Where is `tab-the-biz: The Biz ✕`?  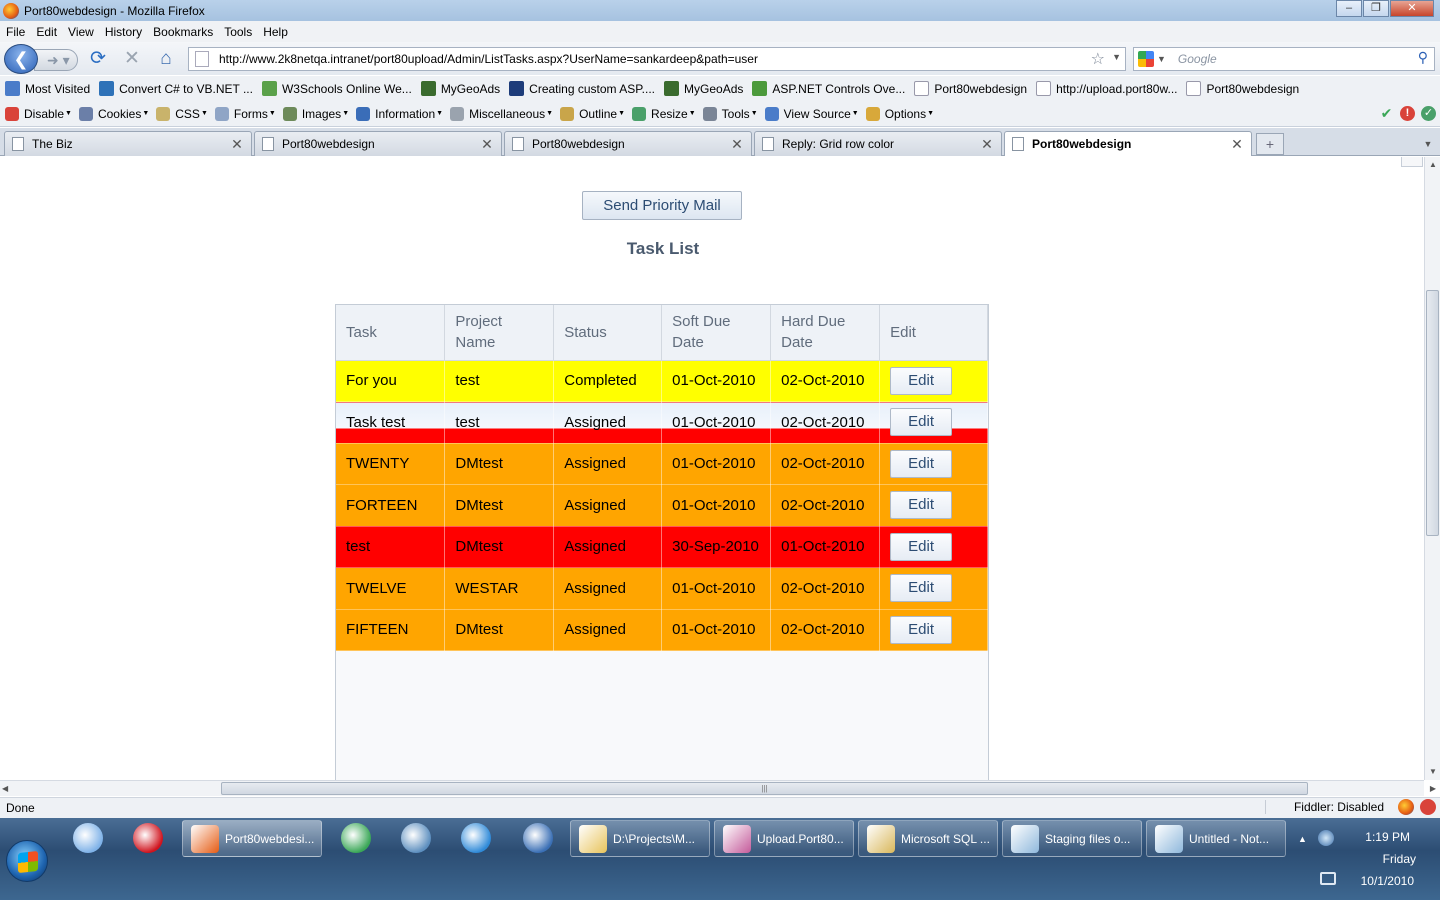
tab-the-biz: The Biz ✕ is located at coordinates (128, 143).